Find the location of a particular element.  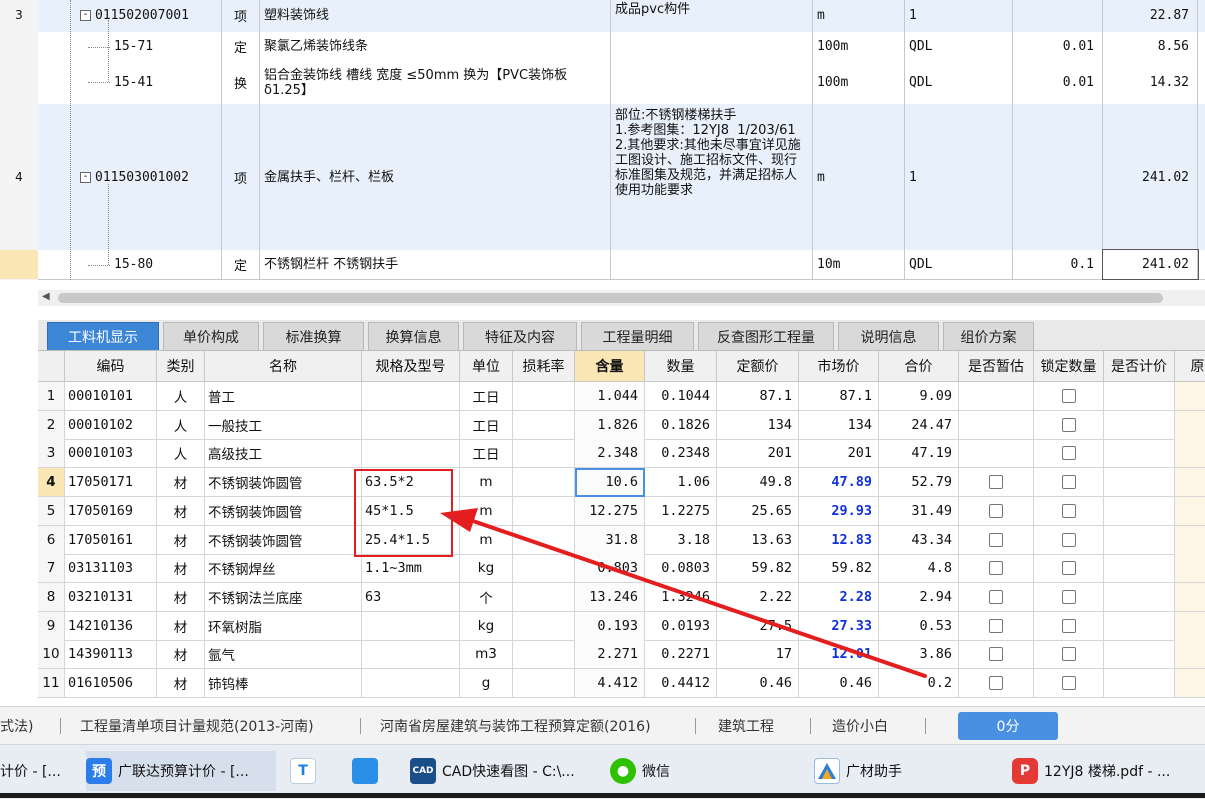

bill-unit: m is located at coordinates (859, 16).